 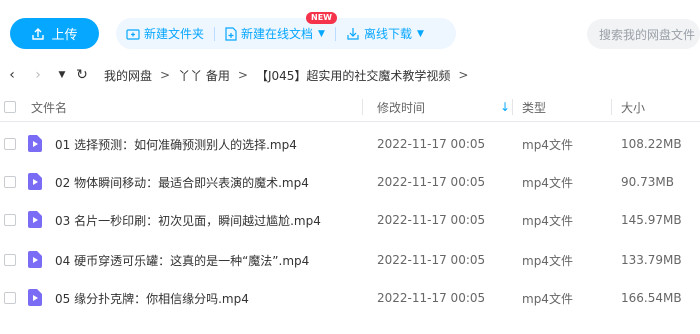 I want to click on breadcrumb-item: 丫丫 备用, so click(x=204, y=75).